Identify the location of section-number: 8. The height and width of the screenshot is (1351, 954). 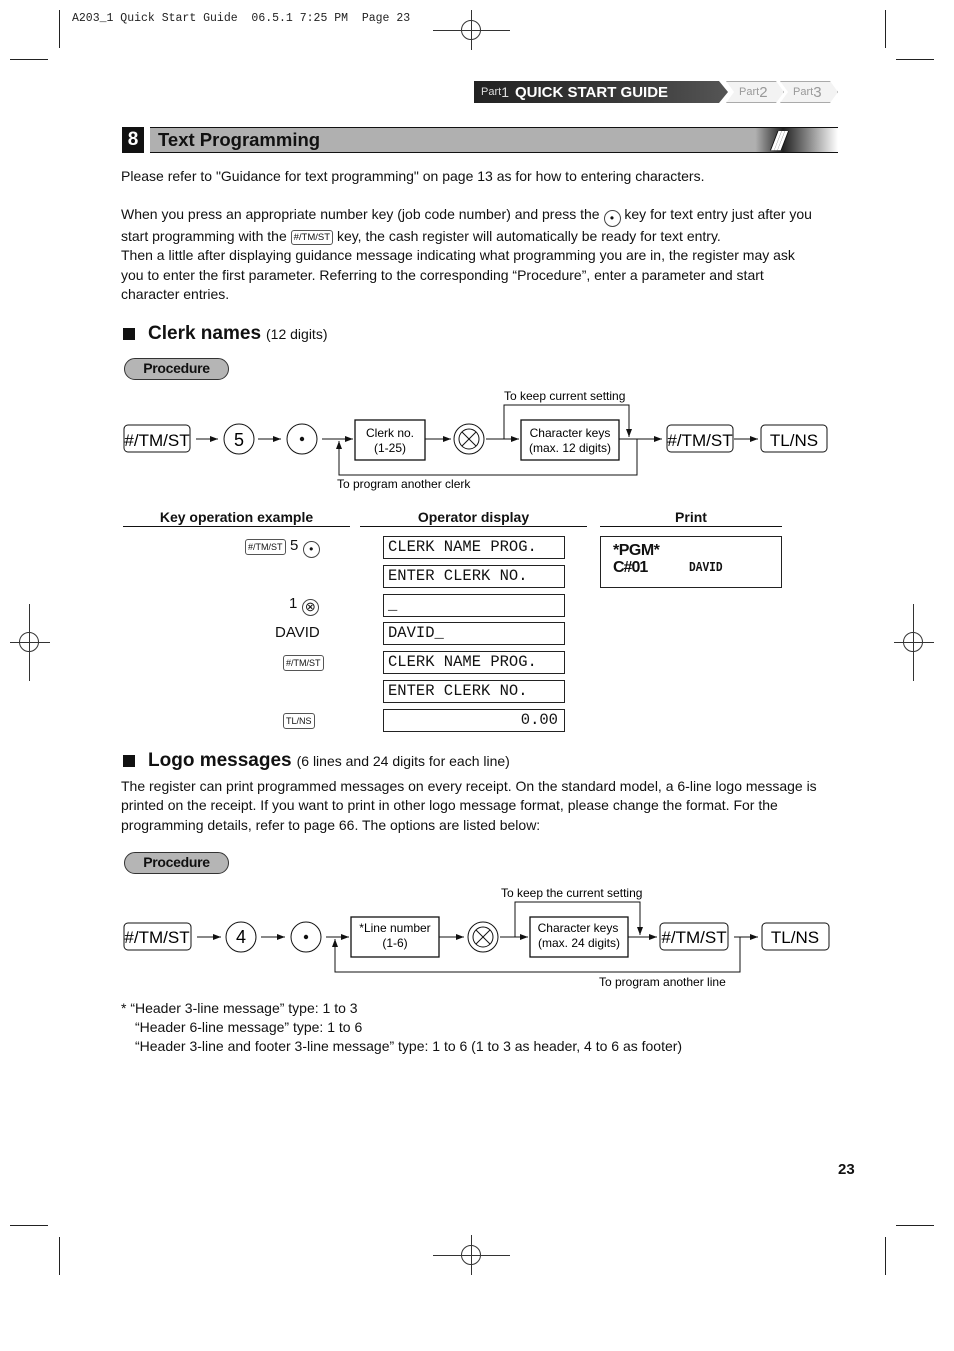
(133, 140).